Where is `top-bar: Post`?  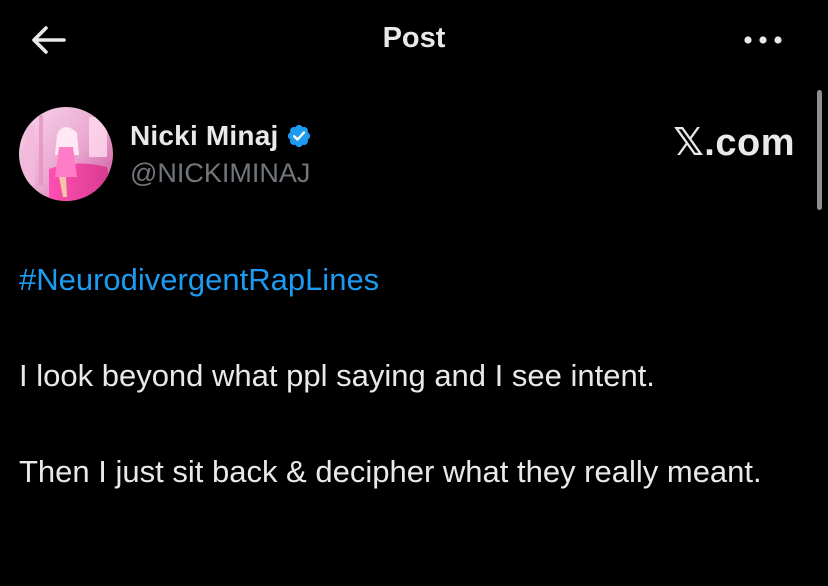 top-bar: Post is located at coordinates (414, 40).